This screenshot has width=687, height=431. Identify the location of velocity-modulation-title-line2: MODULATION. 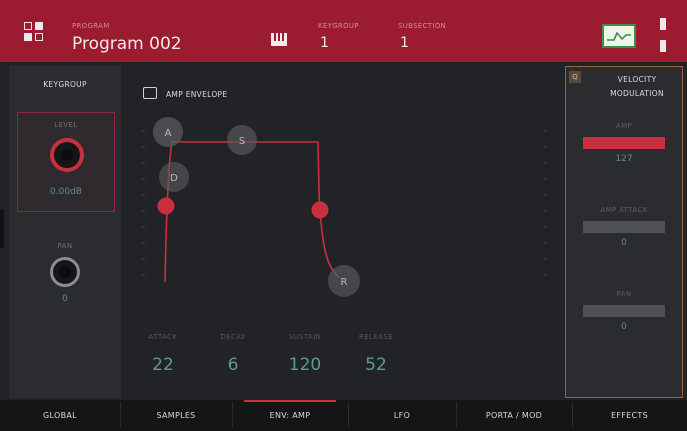
(637, 93).